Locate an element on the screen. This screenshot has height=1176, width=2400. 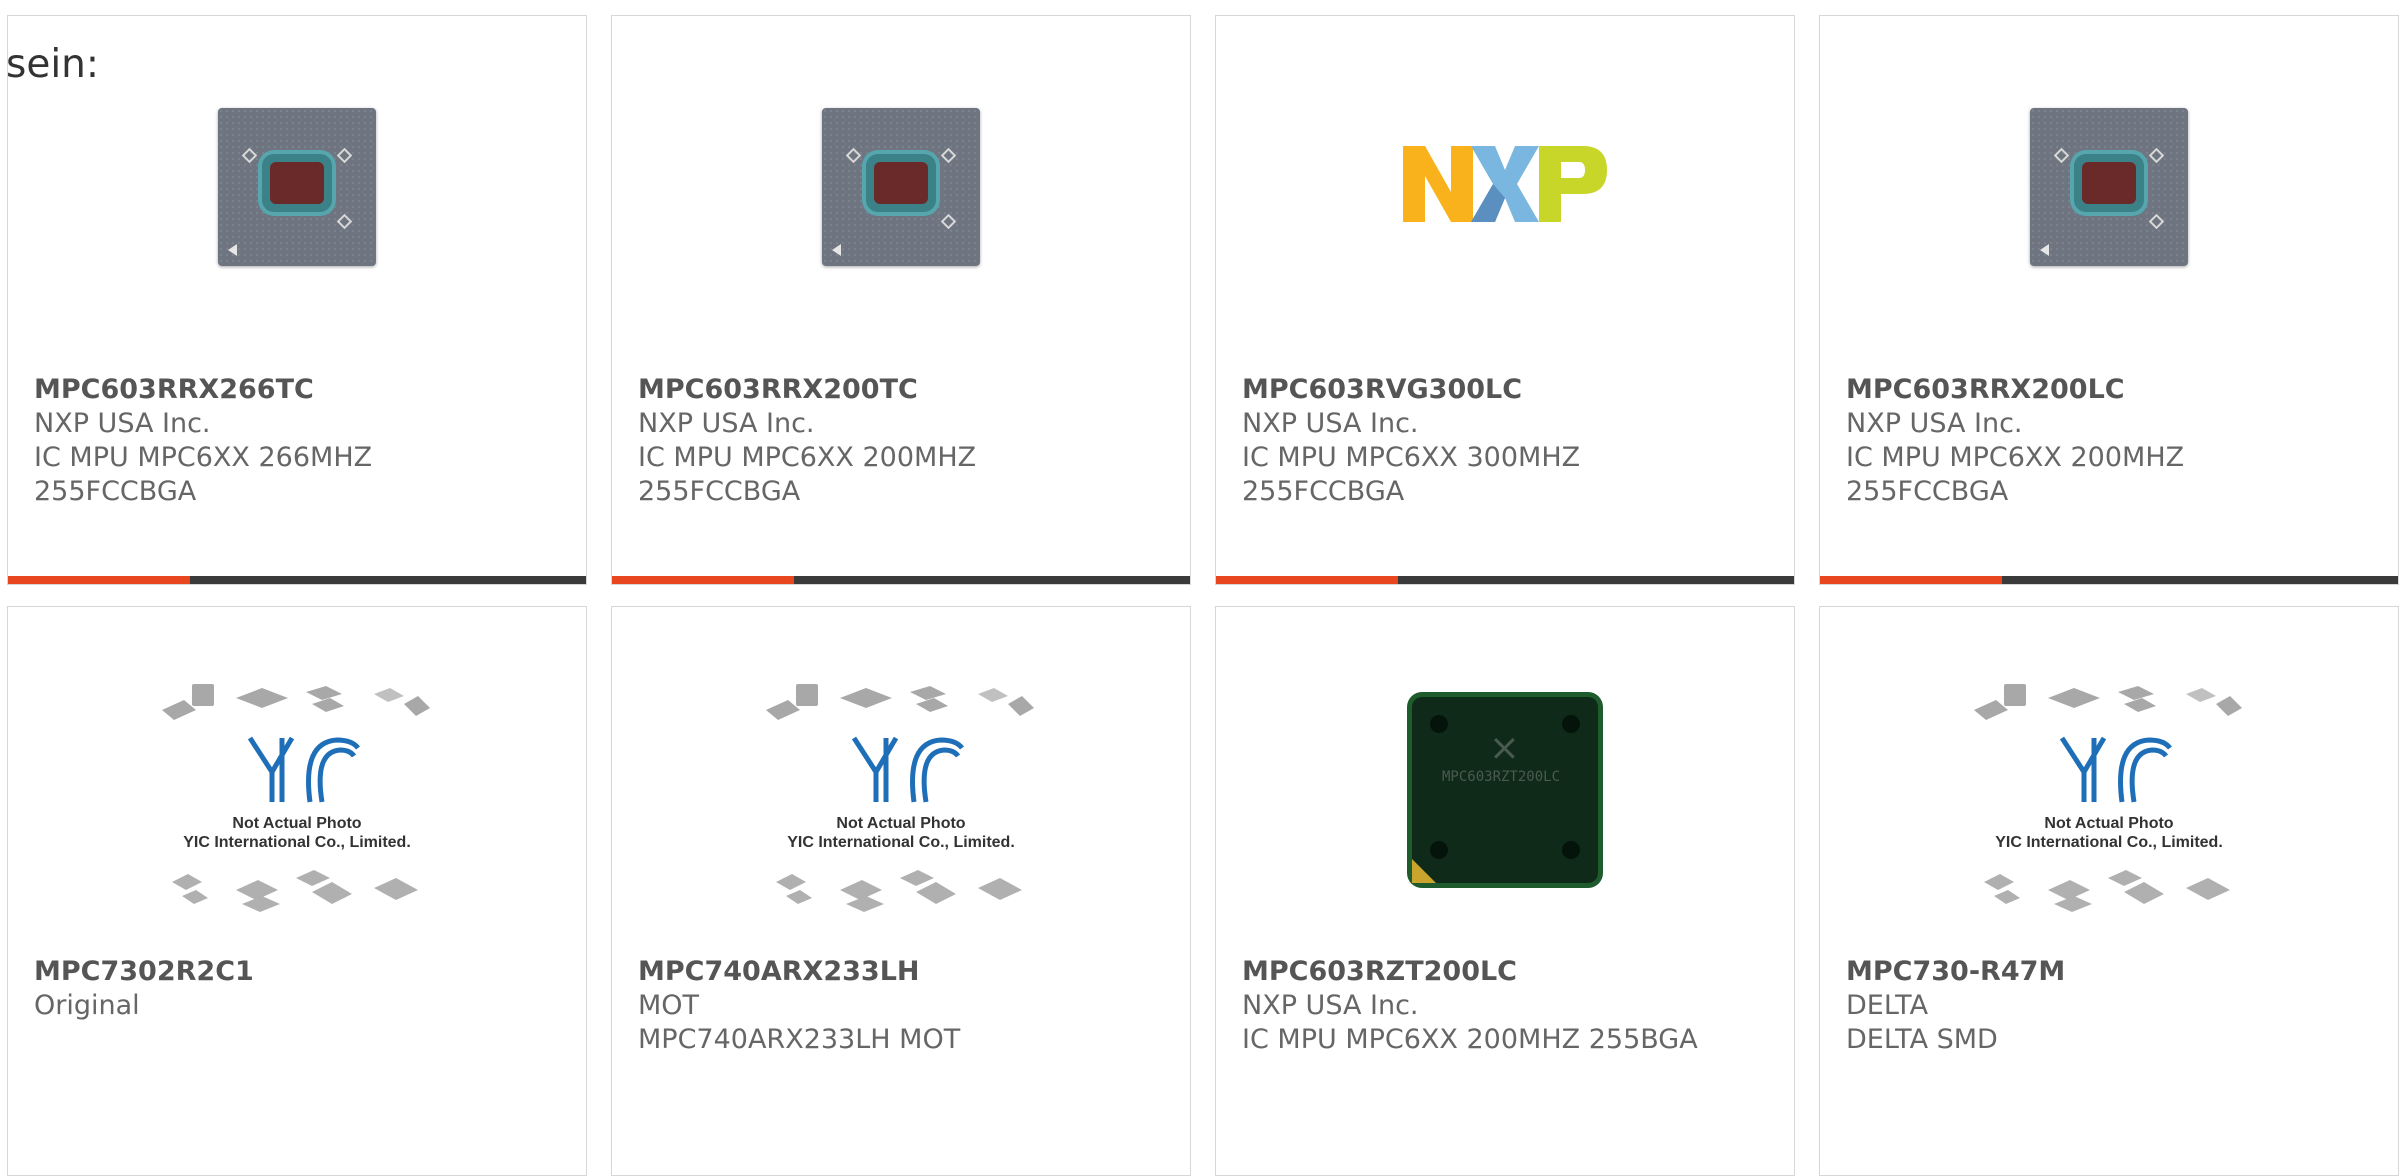
nxp-logo is located at coordinates (1505, 184).